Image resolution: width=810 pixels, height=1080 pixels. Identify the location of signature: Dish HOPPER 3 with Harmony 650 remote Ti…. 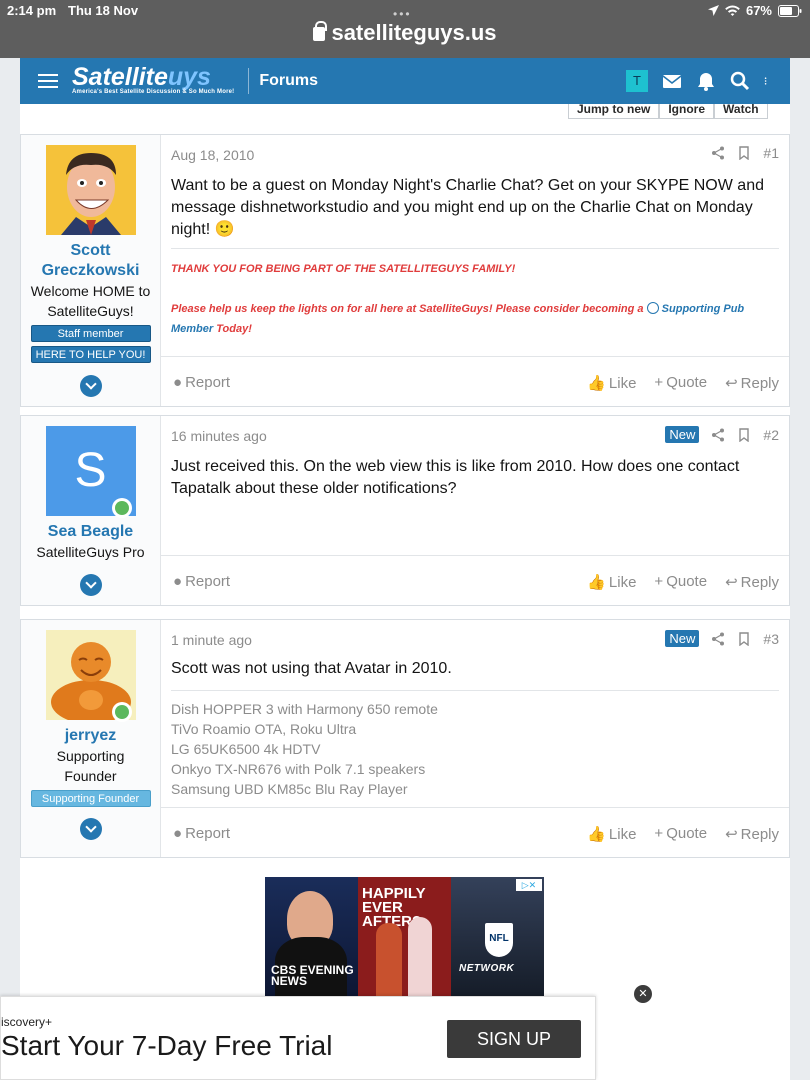
(475, 744).